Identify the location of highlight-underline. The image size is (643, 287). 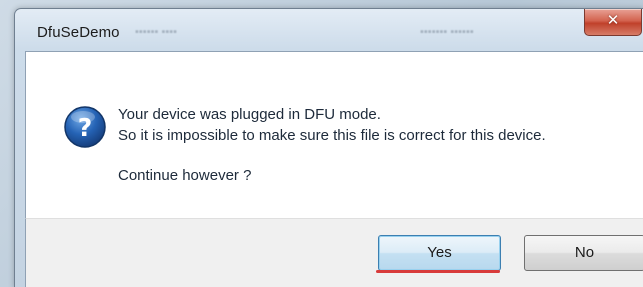
(438, 271).